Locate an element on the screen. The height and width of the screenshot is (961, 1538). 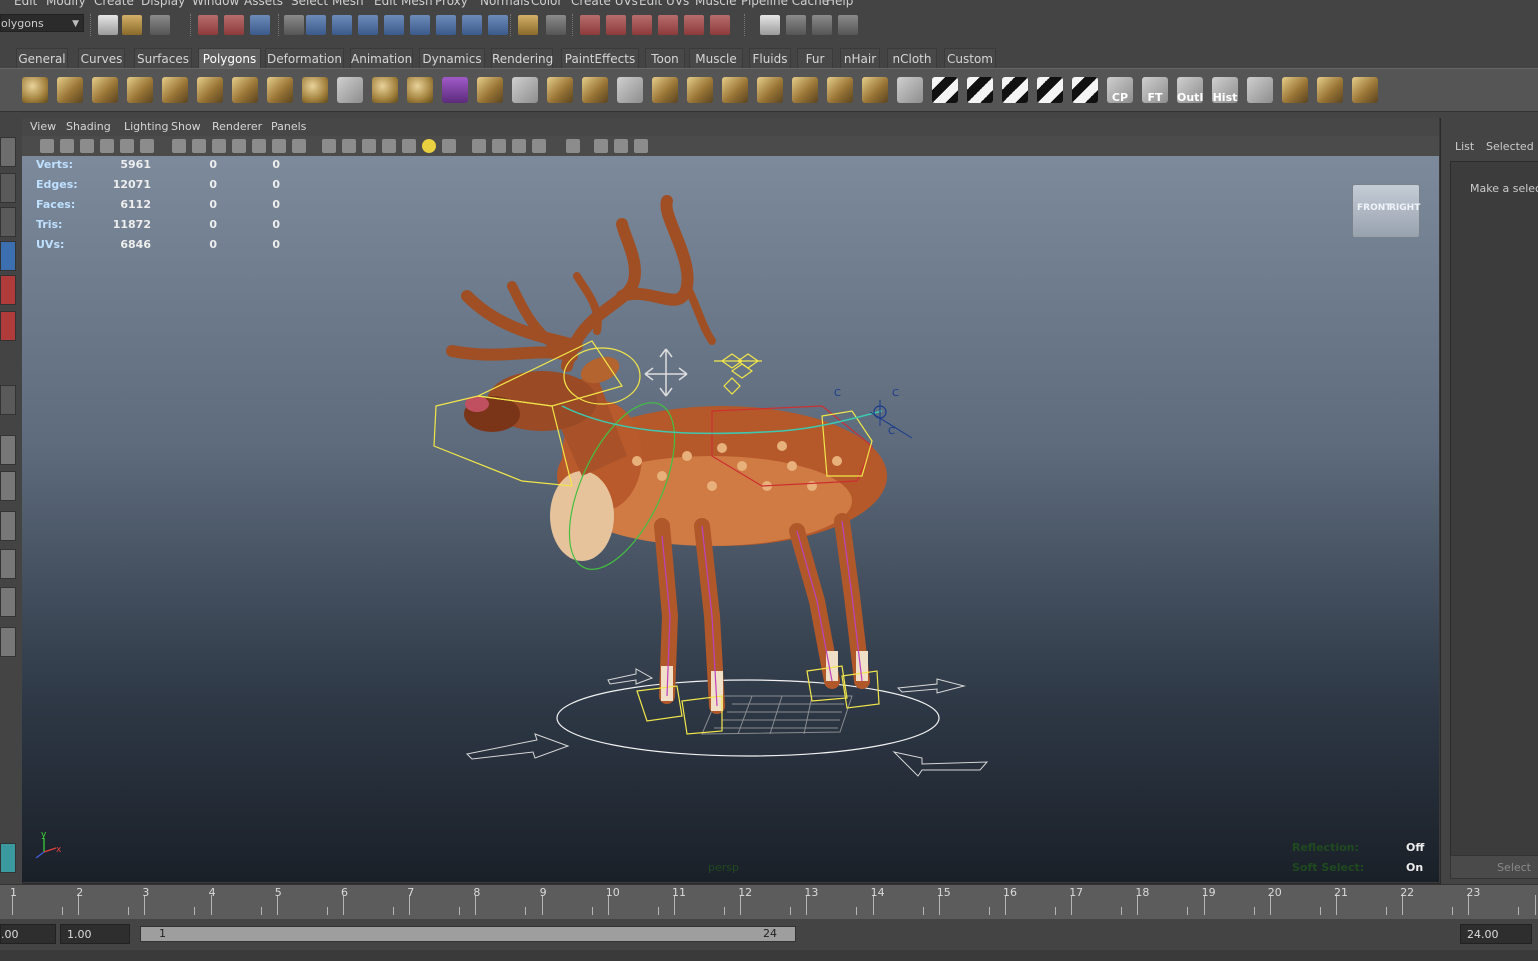
layout-single-icon is located at coordinates (8, 450).